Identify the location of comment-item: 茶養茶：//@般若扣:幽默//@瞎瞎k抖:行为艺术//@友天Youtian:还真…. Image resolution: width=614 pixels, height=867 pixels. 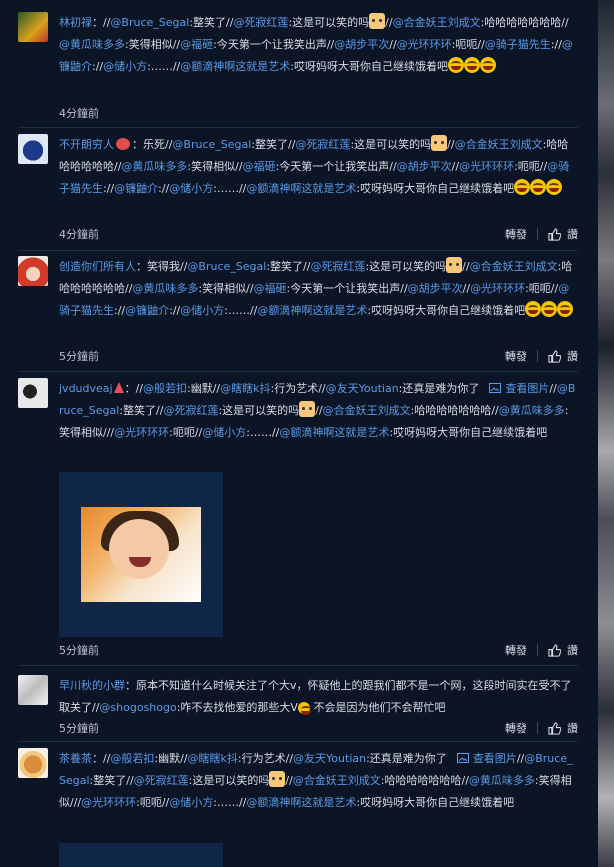
(298, 807).